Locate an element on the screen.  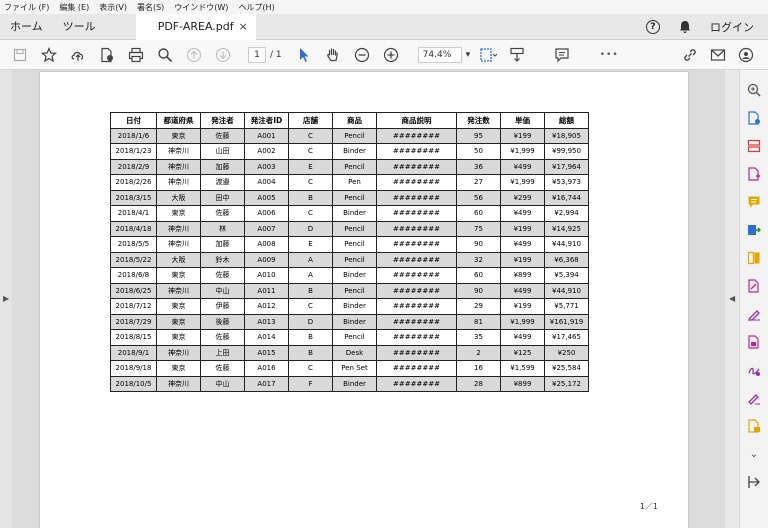
add-user-icon is located at coordinates (746, 55).